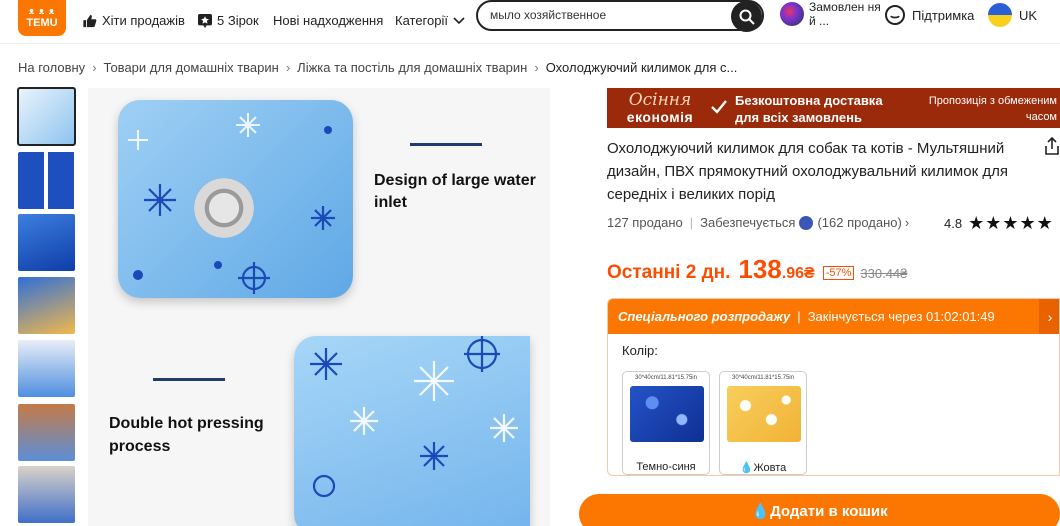 This screenshot has width=1060, height=526. I want to click on breadcrumb-pet-supplies: Товари для домашніх тварин, so click(191, 67).